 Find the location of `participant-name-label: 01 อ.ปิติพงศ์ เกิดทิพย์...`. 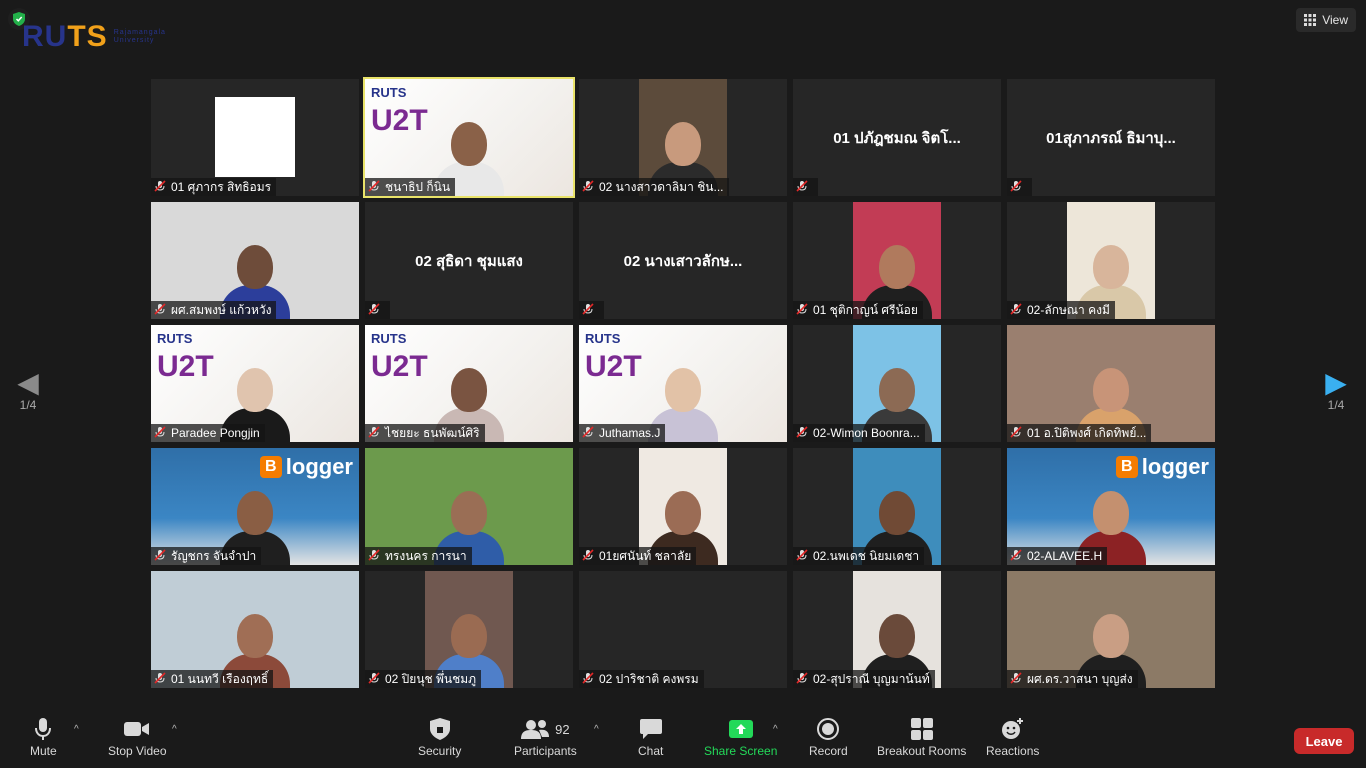

participant-name-label: 01 อ.ปิติพงศ์ เกิดทิพย์... is located at coordinates (1079, 433).